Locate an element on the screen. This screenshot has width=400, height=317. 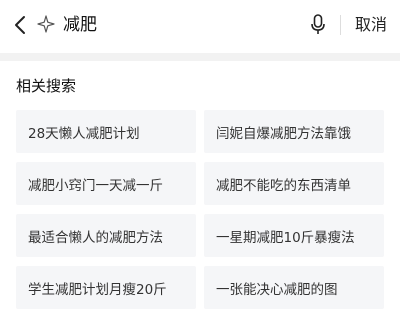
header-divider is located at coordinates (340, 25).